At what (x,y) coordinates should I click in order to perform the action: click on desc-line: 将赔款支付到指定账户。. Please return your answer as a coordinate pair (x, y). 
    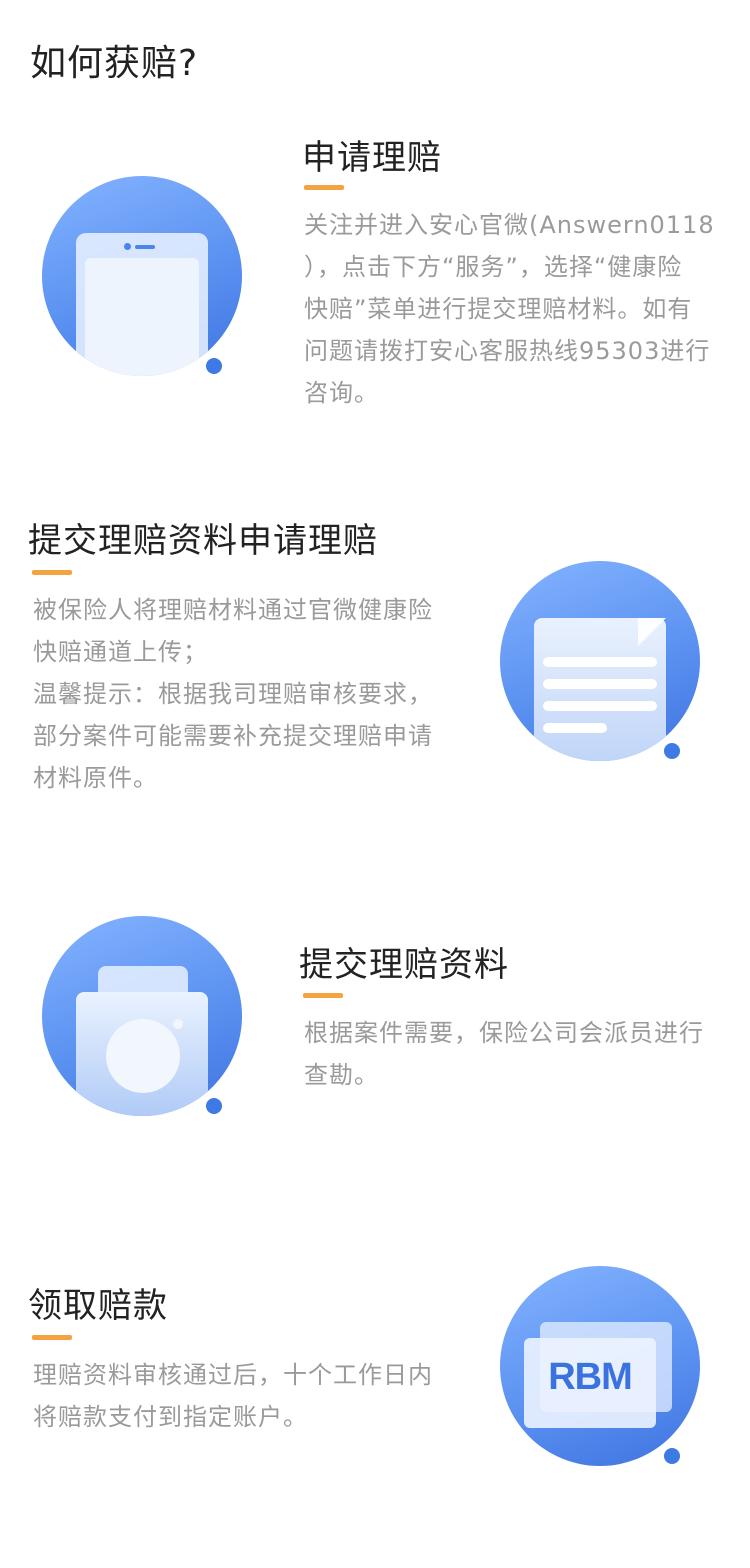
    Looking at the image, I should click on (170, 1417).